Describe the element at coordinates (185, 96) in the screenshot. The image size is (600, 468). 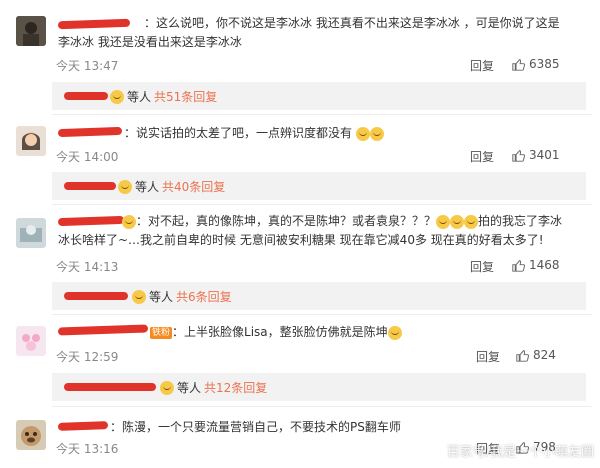
I see `reply-count-link: 共51条回复` at that location.